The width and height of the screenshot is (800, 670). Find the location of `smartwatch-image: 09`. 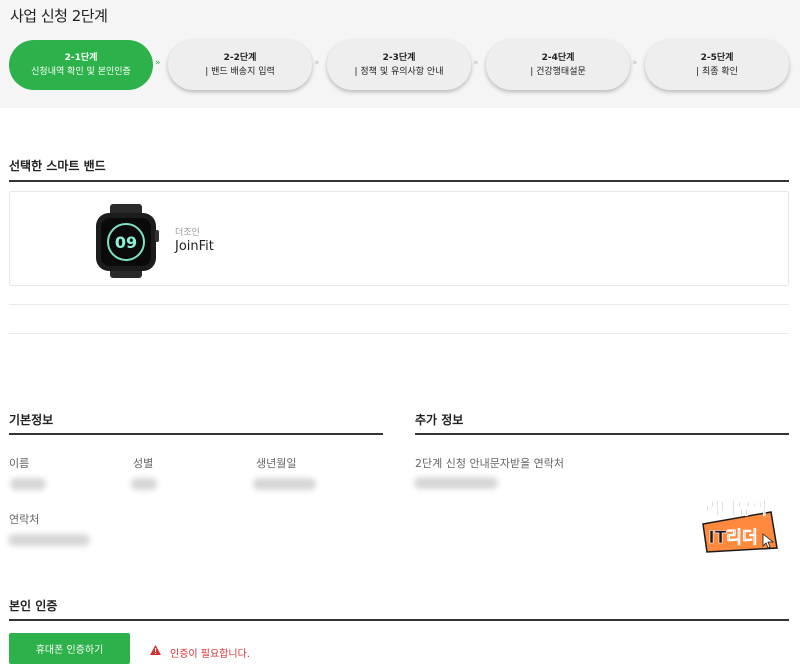

smartwatch-image: 09 is located at coordinates (127, 241).